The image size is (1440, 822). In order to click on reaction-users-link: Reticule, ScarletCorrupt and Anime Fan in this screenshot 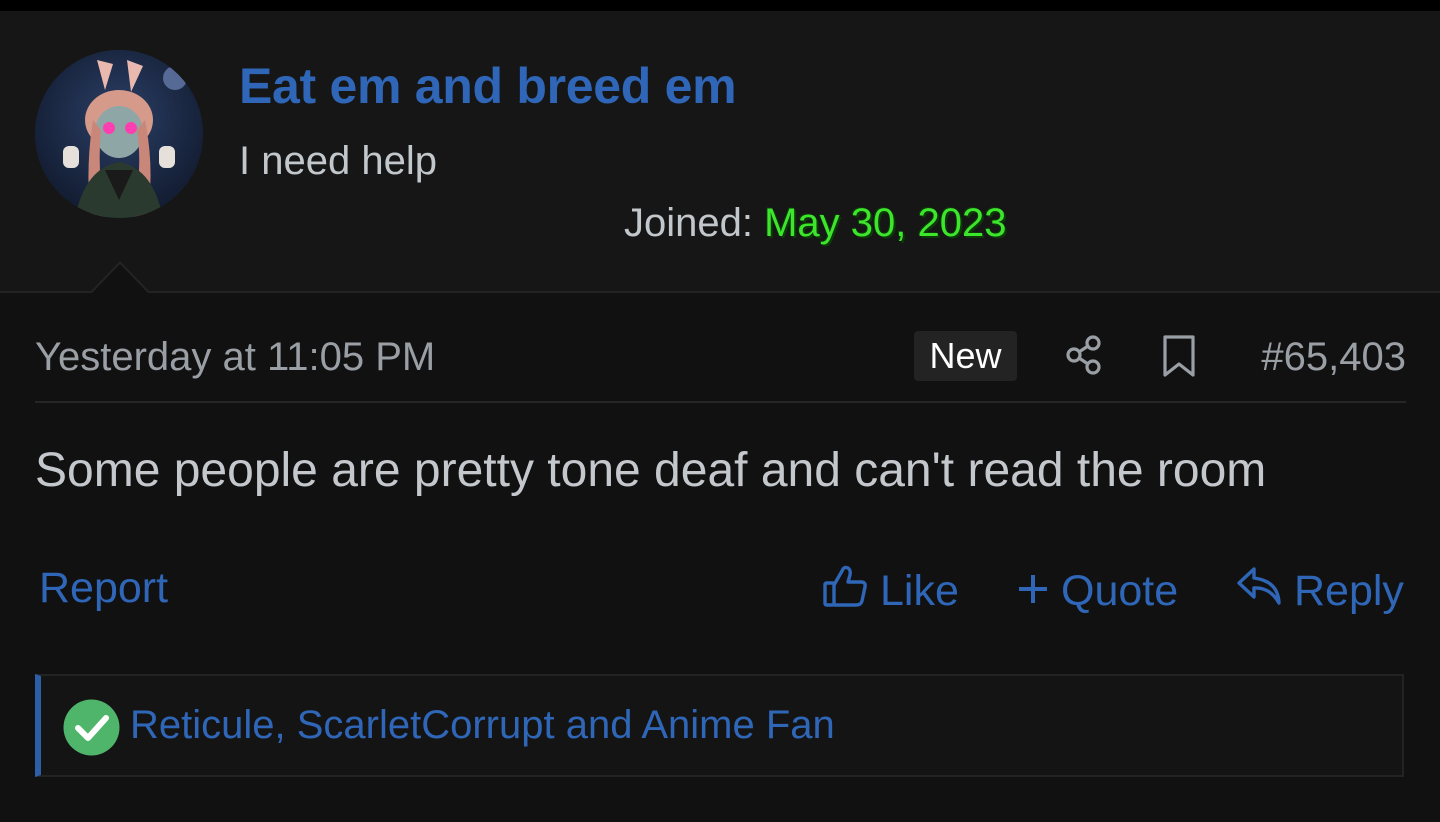, I will do `click(482, 725)`.